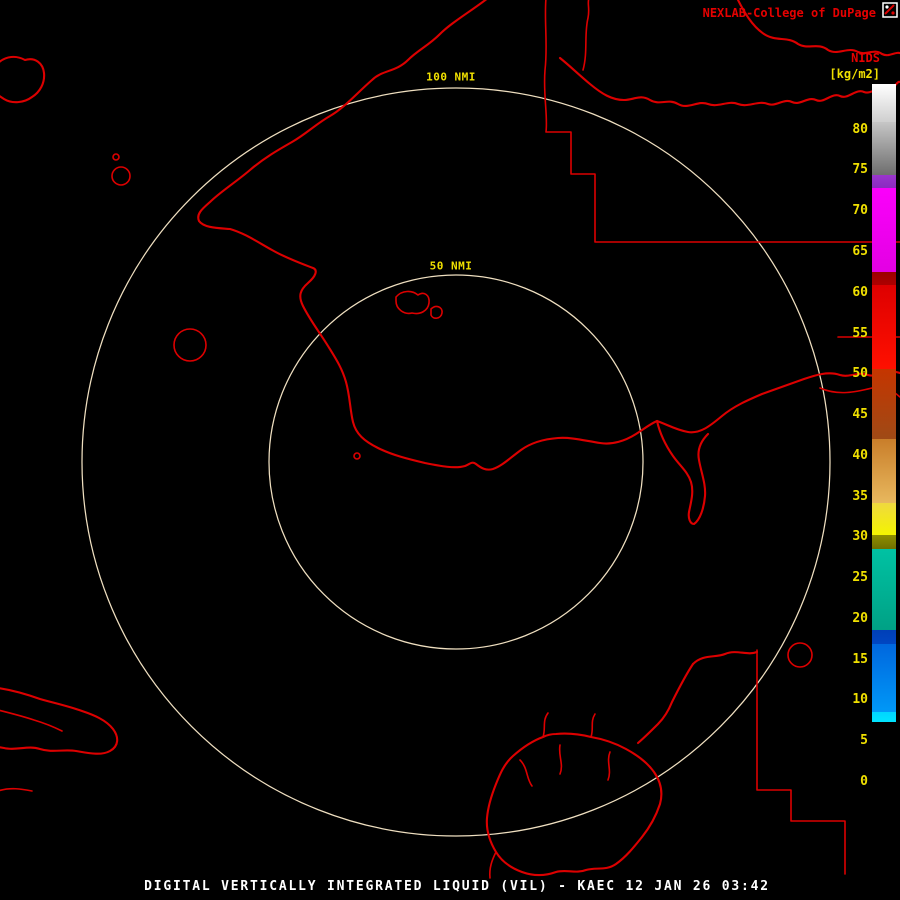 The height and width of the screenshot is (900, 900). Describe the element at coordinates (854, 74) in the screenshot. I see `product-units: [kg/m2]` at that location.